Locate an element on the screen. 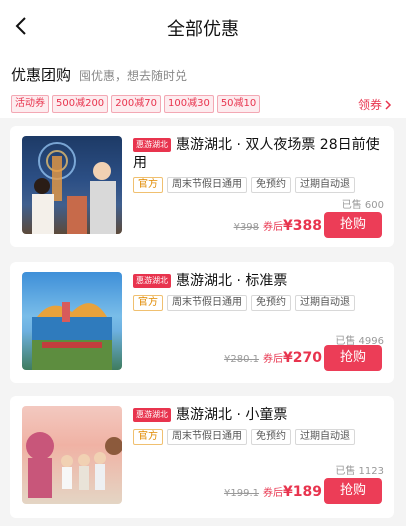 This screenshot has width=406, height=526. product-image-kids-bear is located at coordinates (72, 455).